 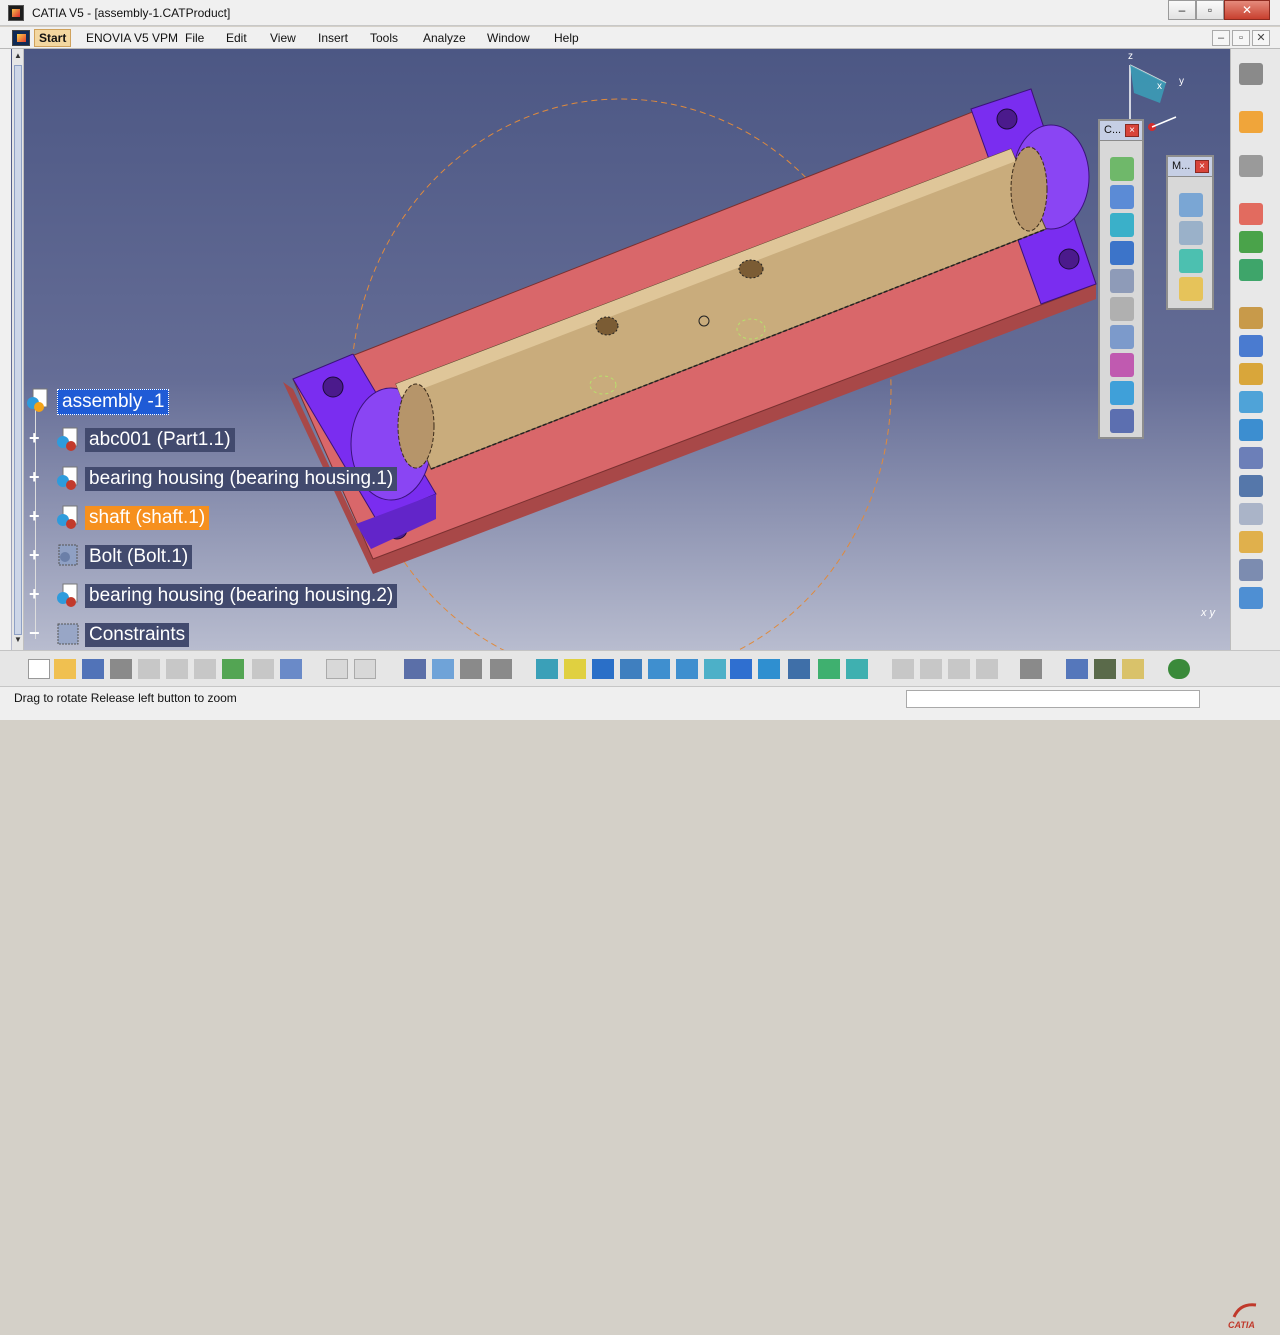 What do you see at coordinates (1251, 374) in the screenshot?
I see `graph-tree-icon` at bounding box center [1251, 374].